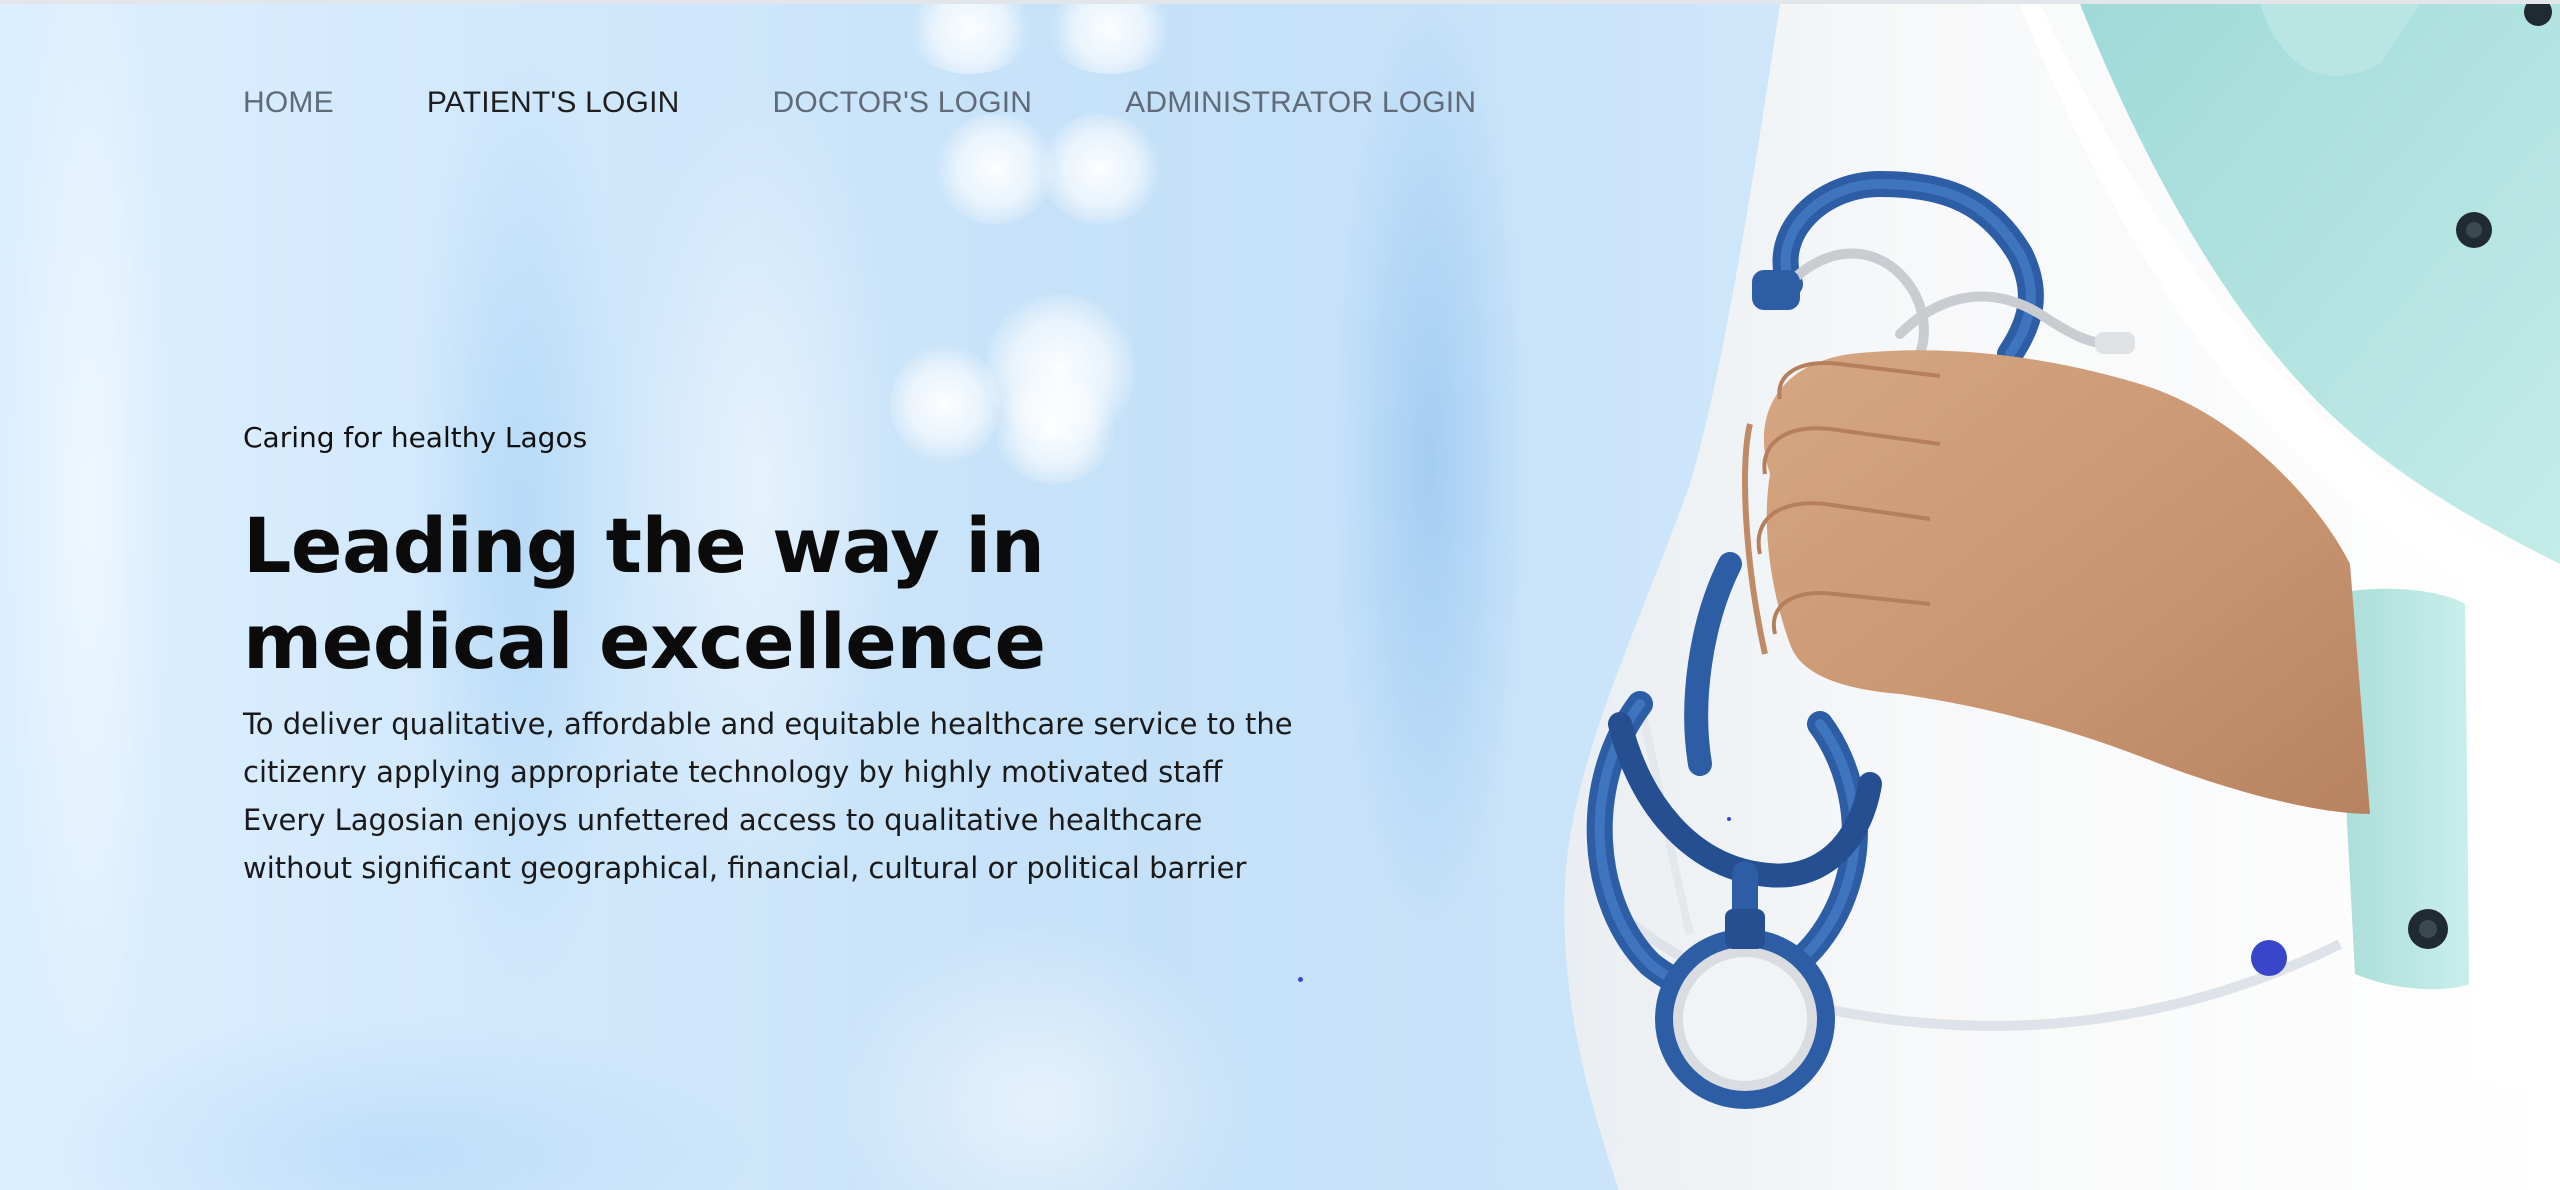 The width and height of the screenshot is (2560, 1190). Describe the element at coordinates (415, 437) in the screenshot. I see `hero-tagline: Caring for healthy Lagos` at that location.